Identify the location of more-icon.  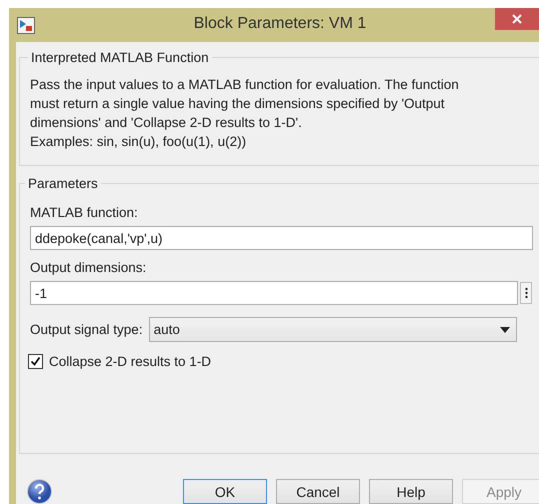
(526, 293).